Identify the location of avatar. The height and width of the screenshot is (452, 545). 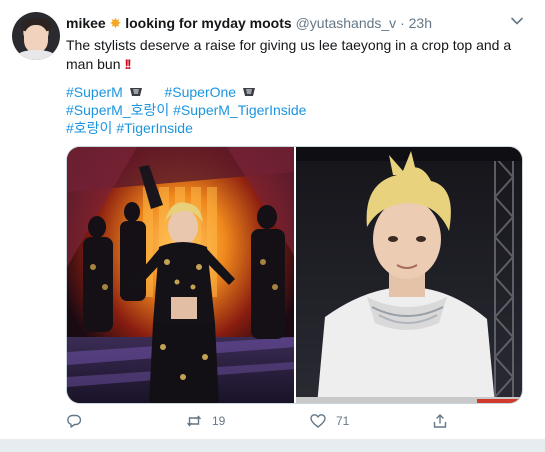
(36, 36).